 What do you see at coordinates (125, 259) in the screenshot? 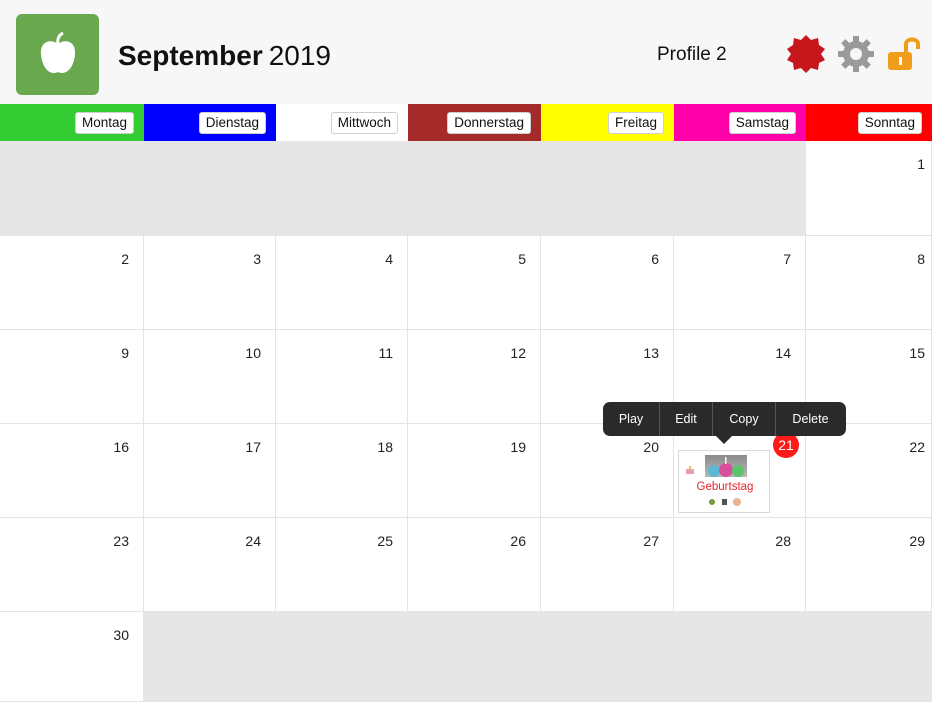
I see `day-number: 2` at bounding box center [125, 259].